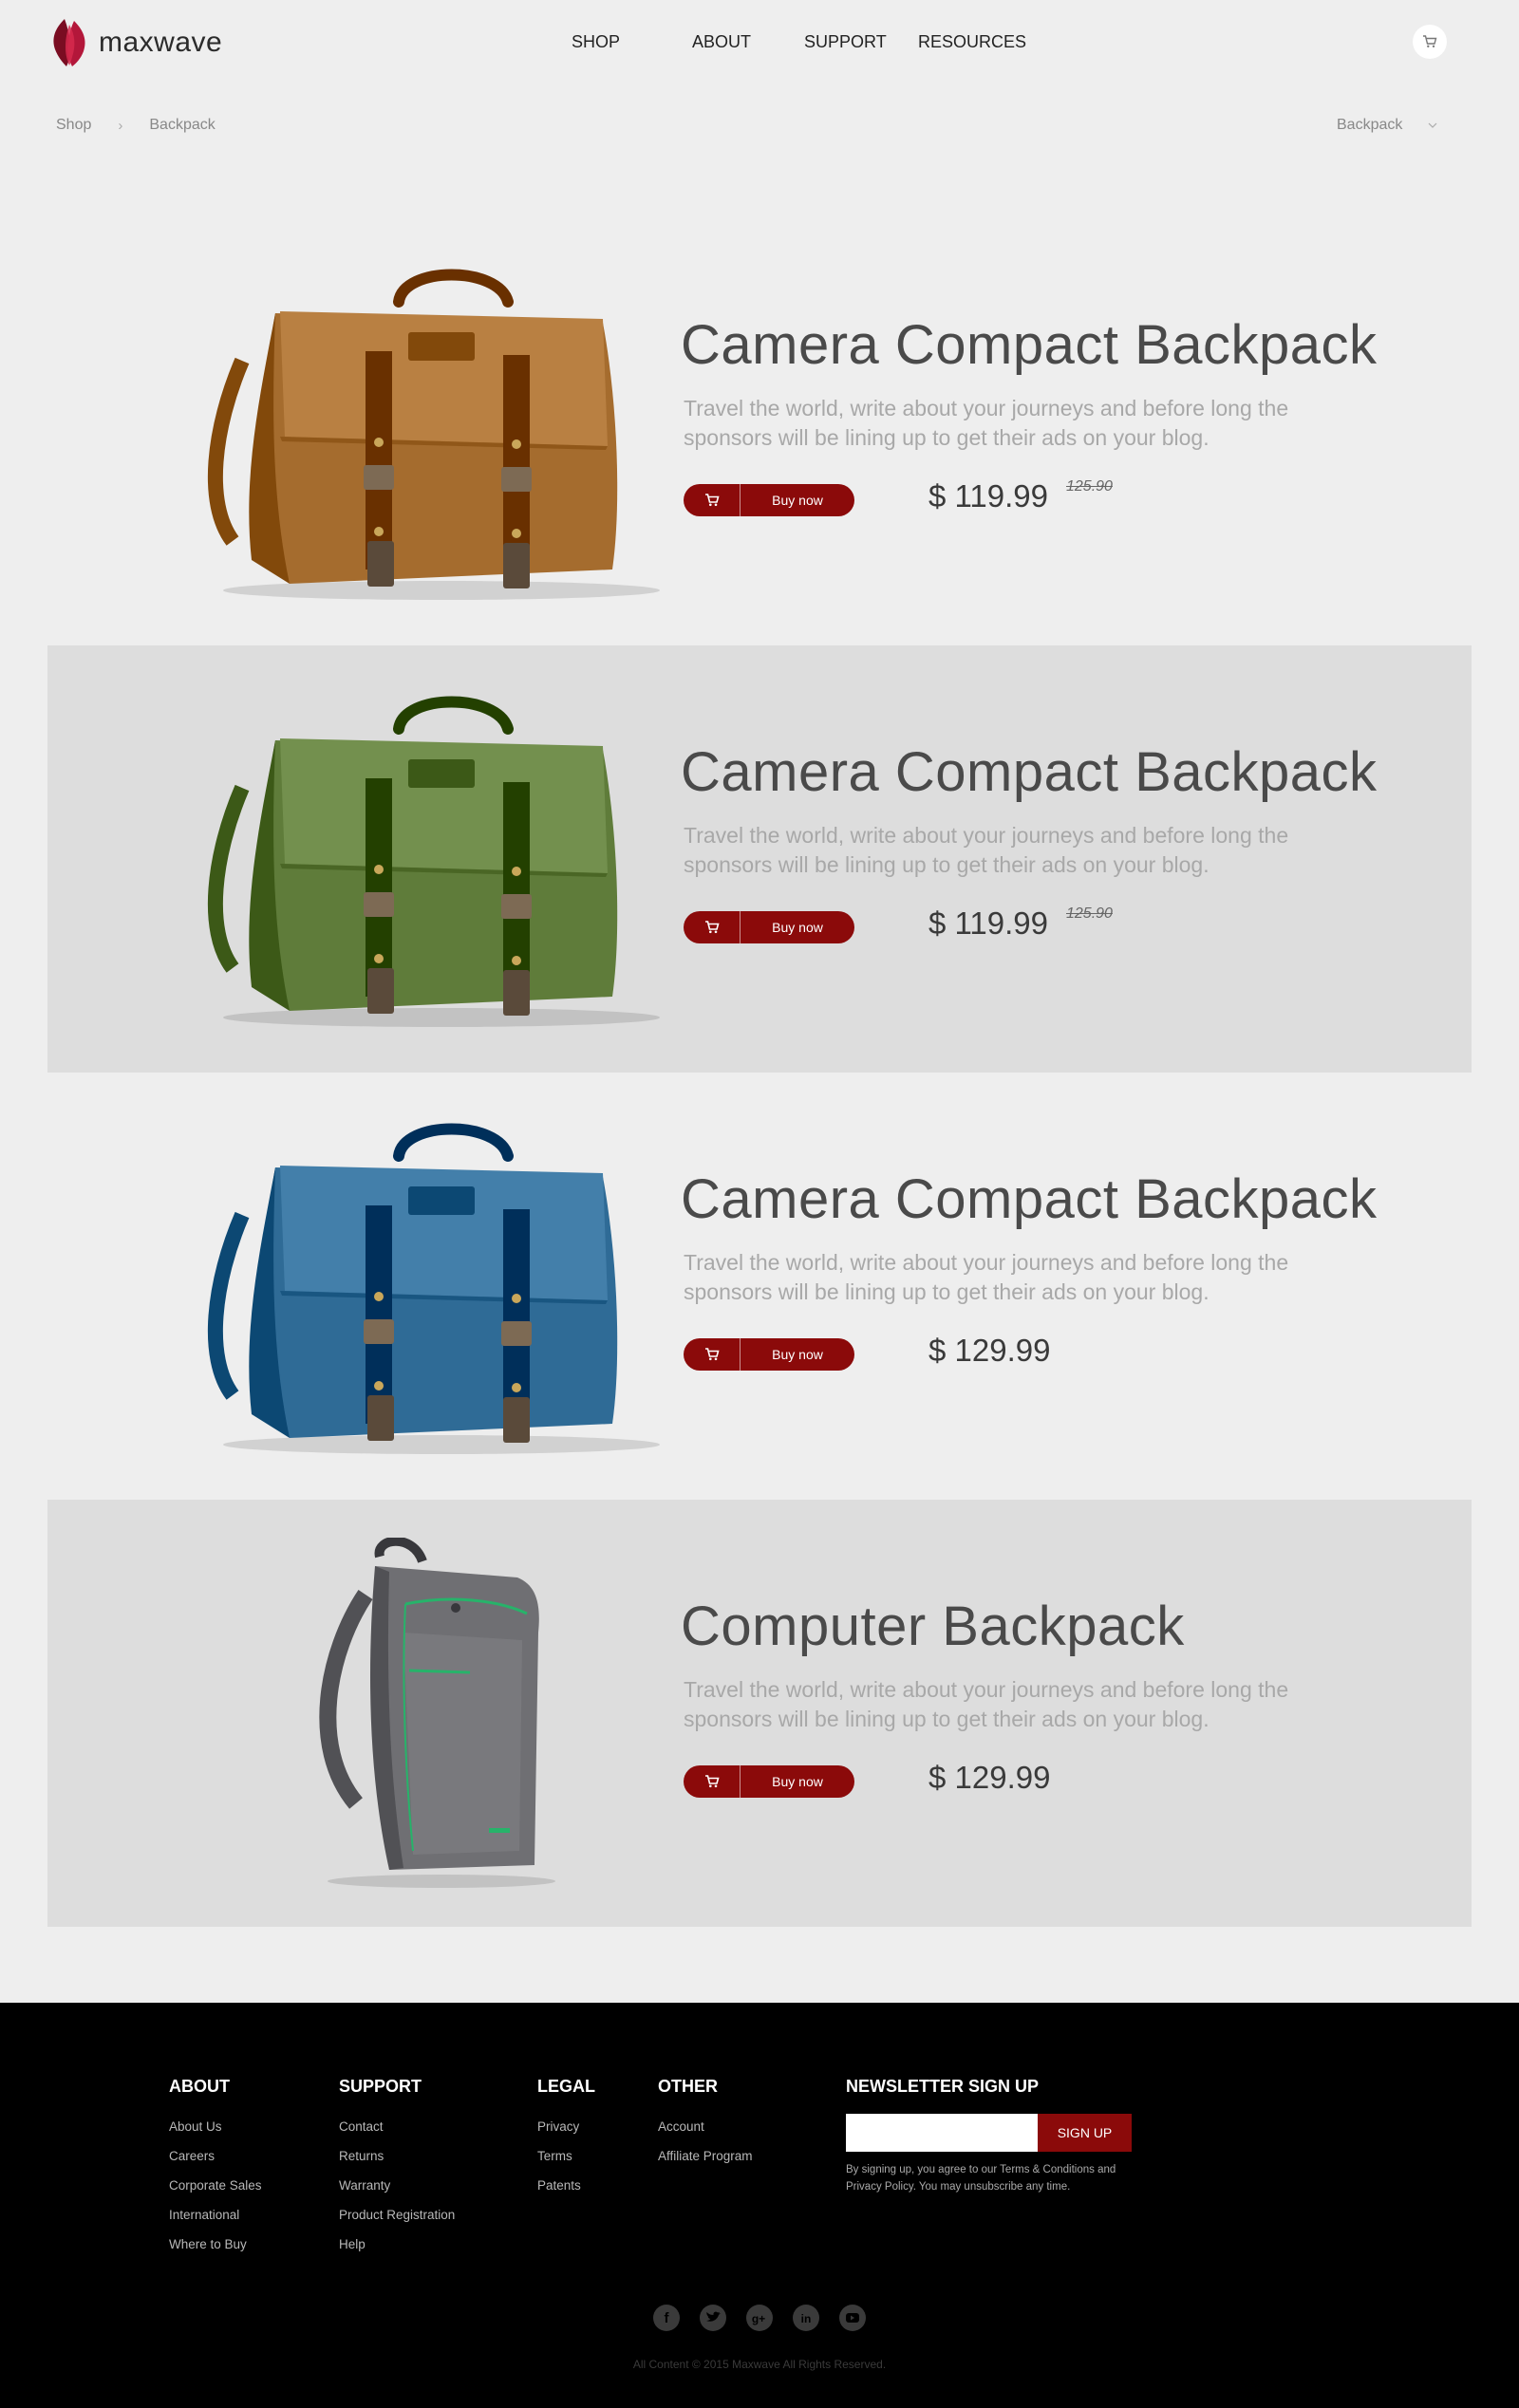 The image size is (1519, 2408). I want to click on breadcrumb-shop: Shop, so click(73, 125).